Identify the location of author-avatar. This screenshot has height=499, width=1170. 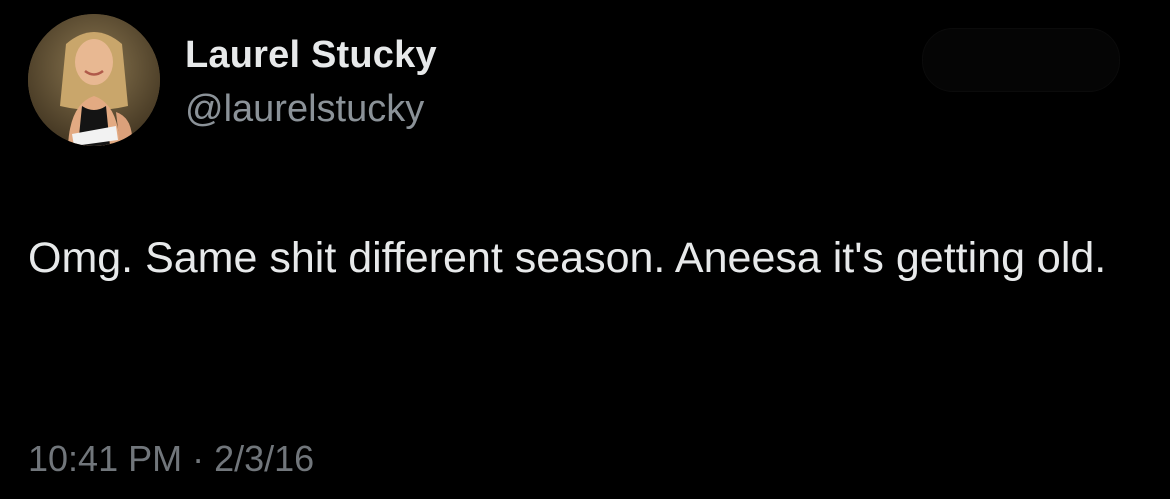
(94, 80).